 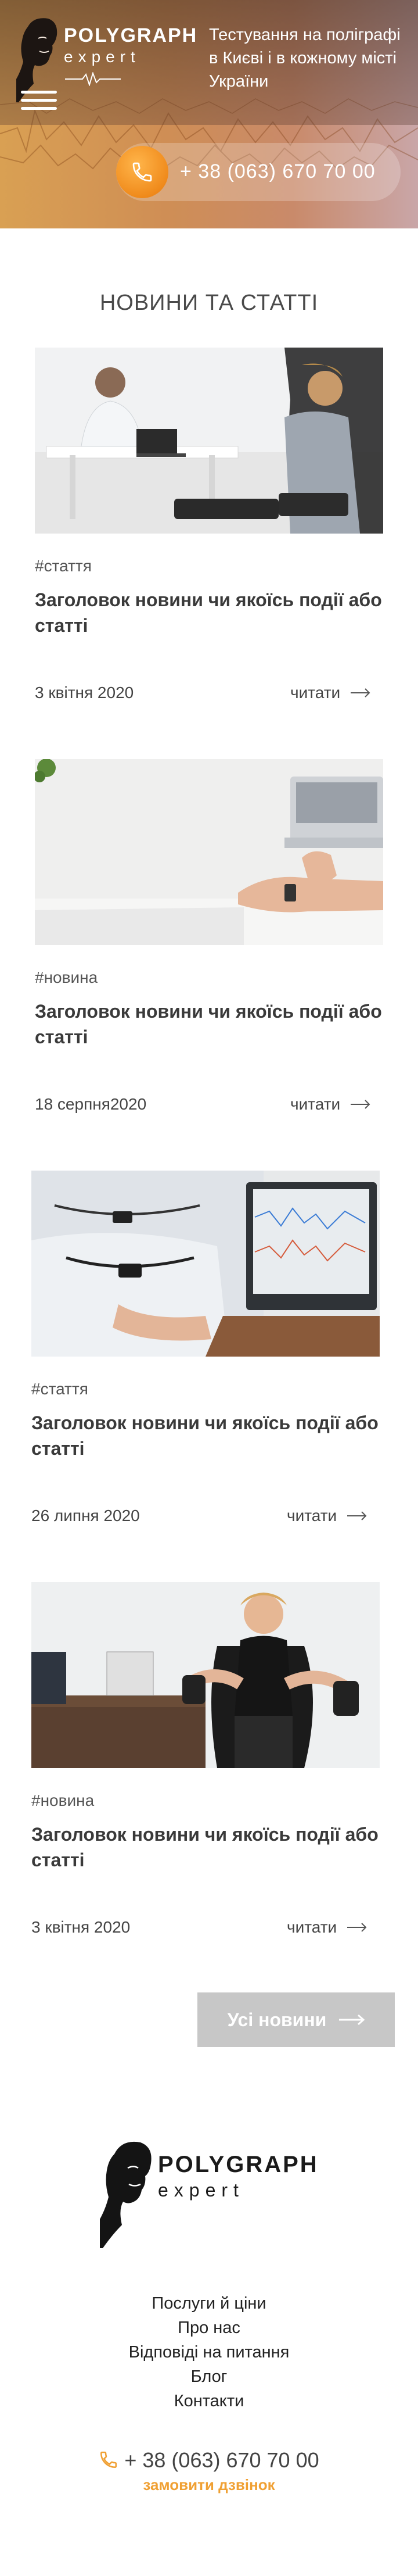 What do you see at coordinates (209, 2401) in the screenshot?
I see `footer-nav-contacts: Контакти` at bounding box center [209, 2401].